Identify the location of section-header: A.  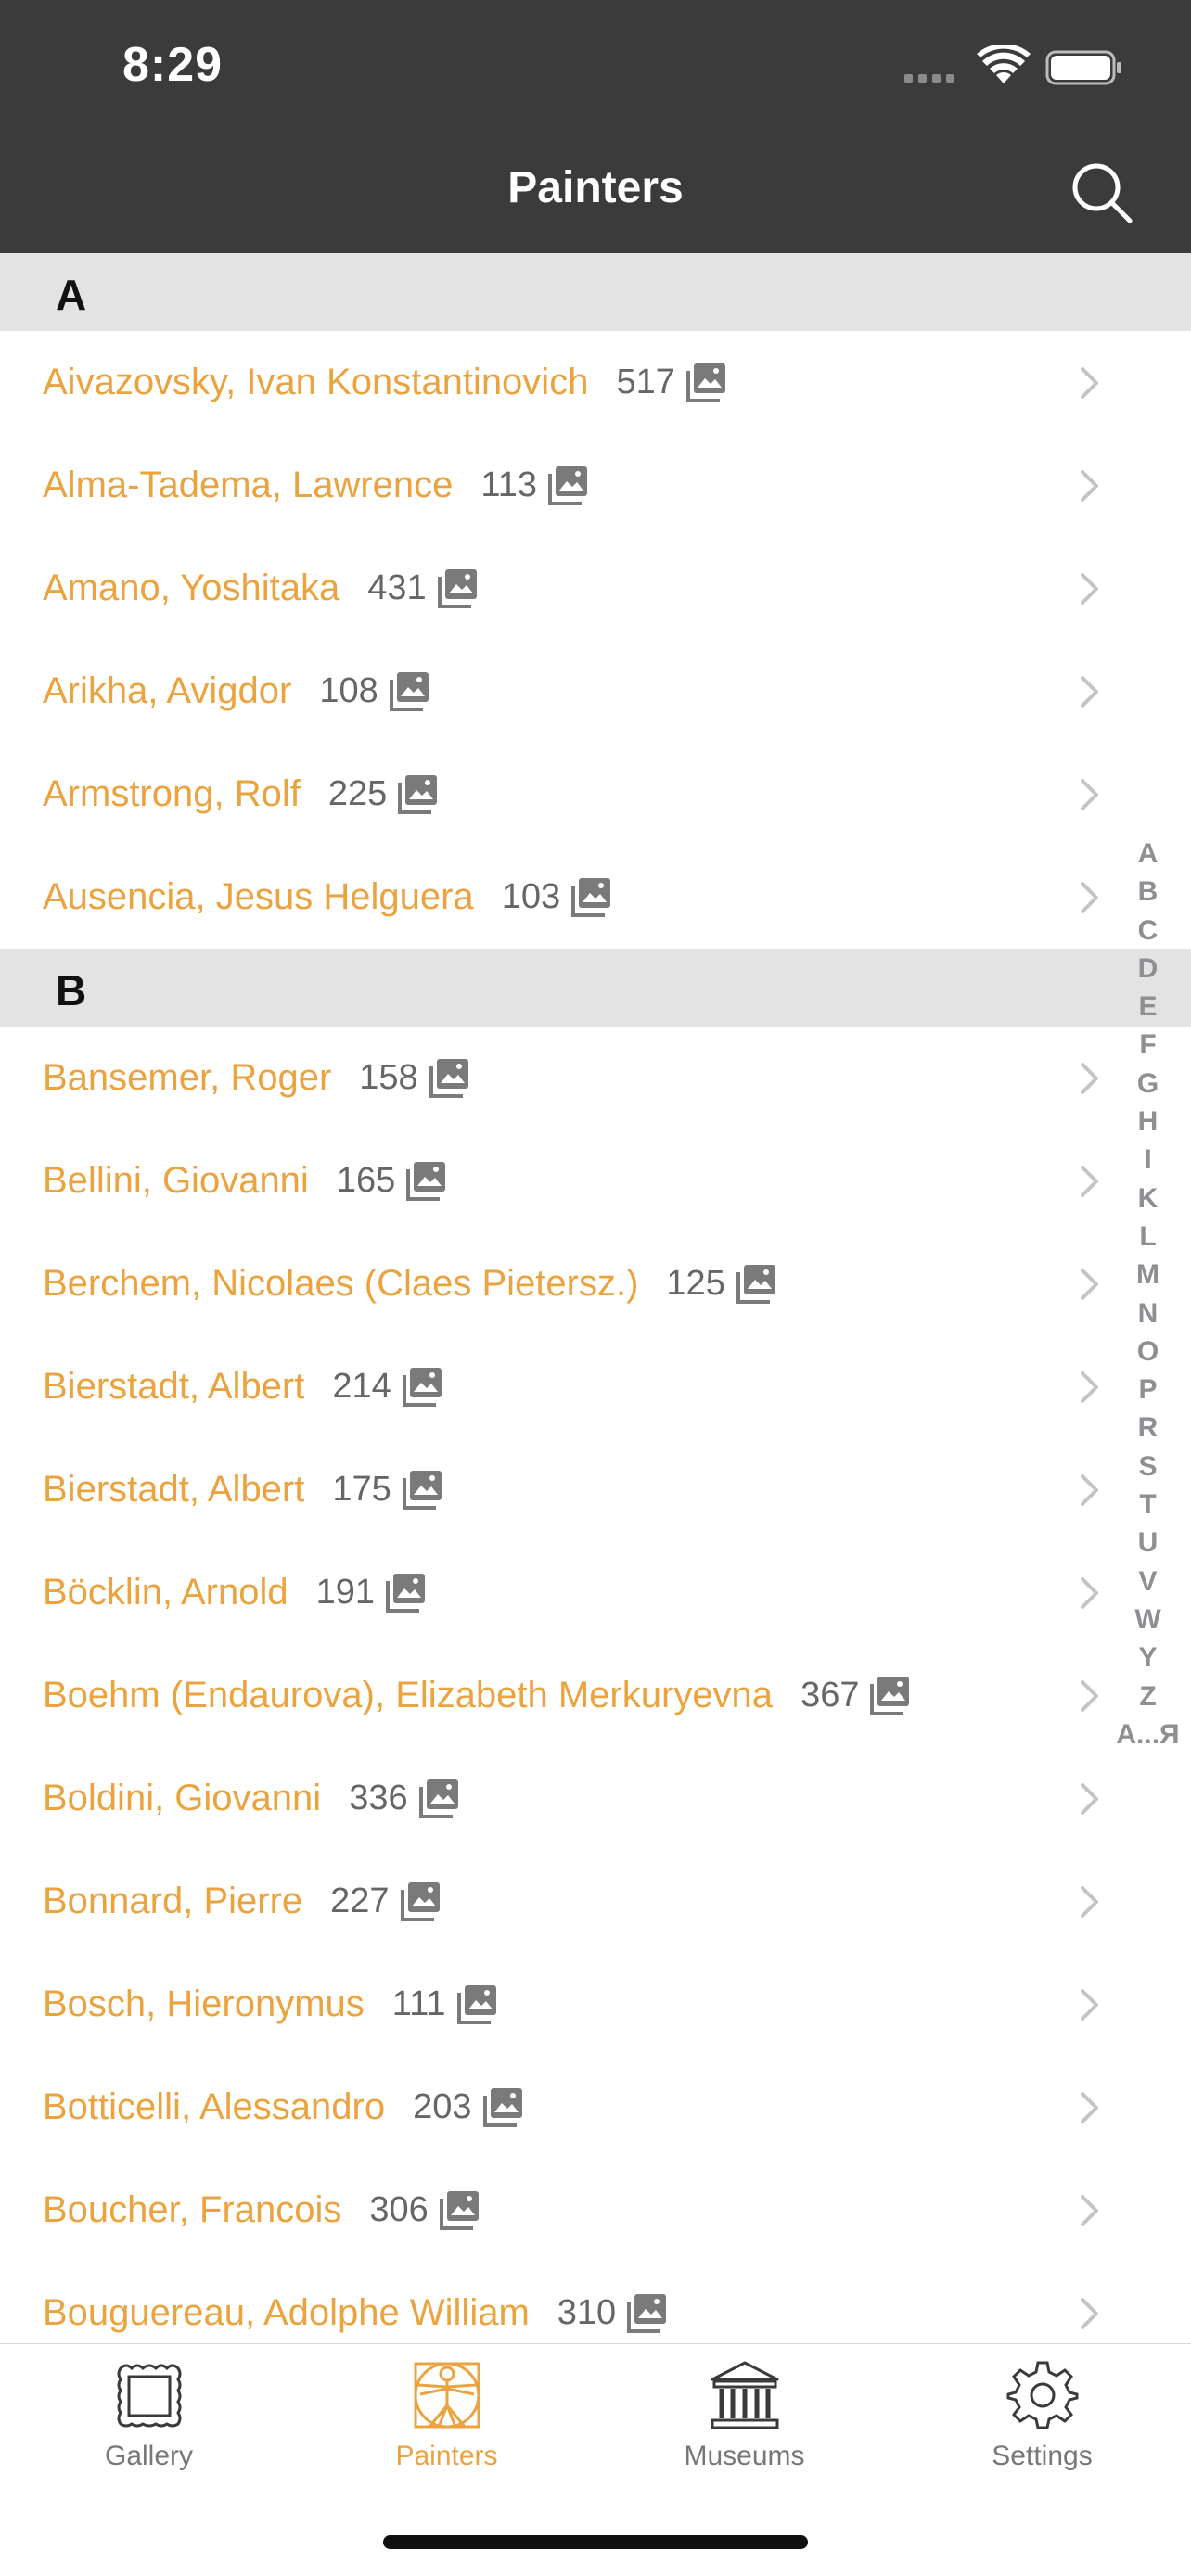
(595, 292).